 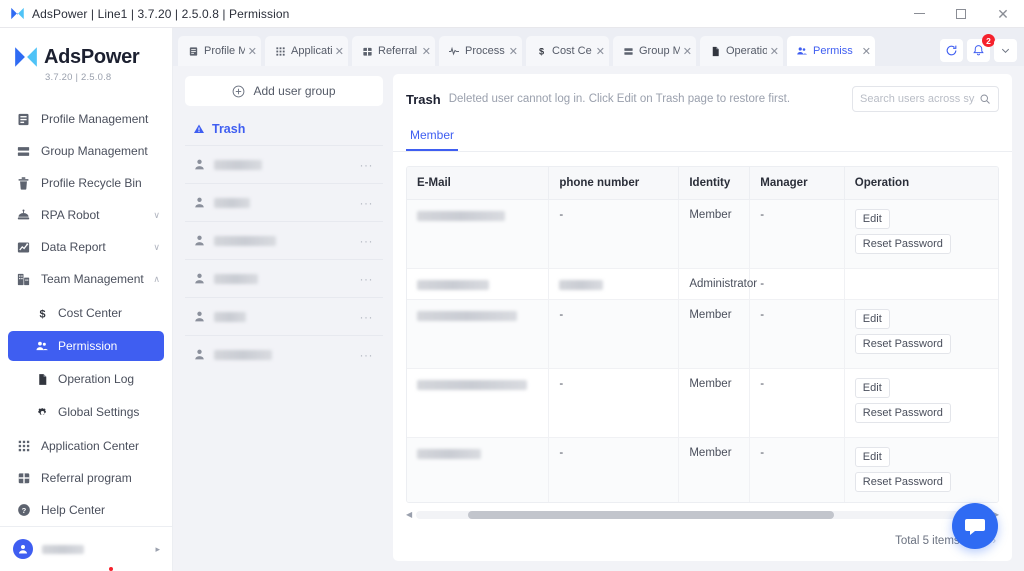 I want to click on sidebar-item-global-settings: Global Settings, so click(x=86, y=412).